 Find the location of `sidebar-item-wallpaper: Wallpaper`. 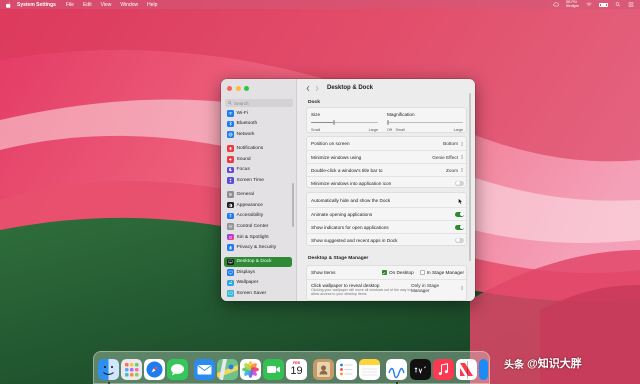

sidebar-item-wallpaper: Wallpaper is located at coordinates (258, 283).